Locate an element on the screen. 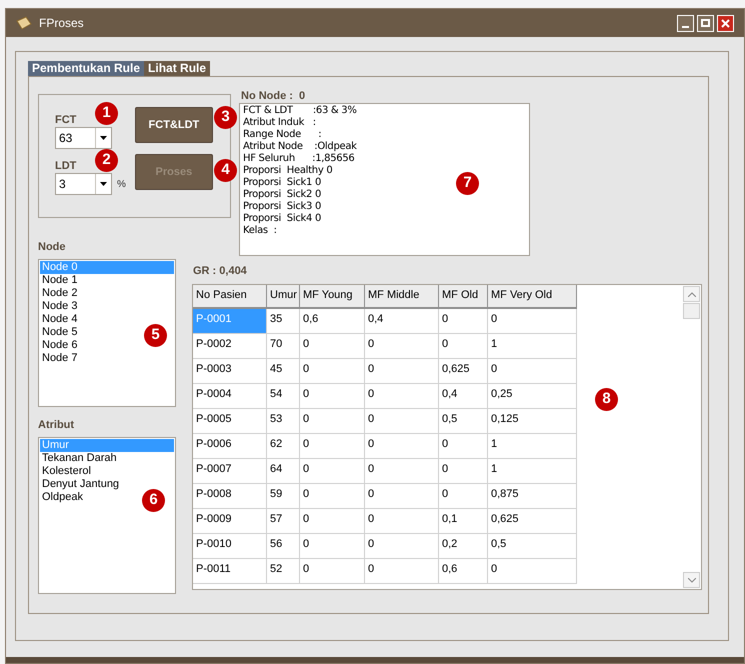  table-cell: 62 is located at coordinates (283, 446).